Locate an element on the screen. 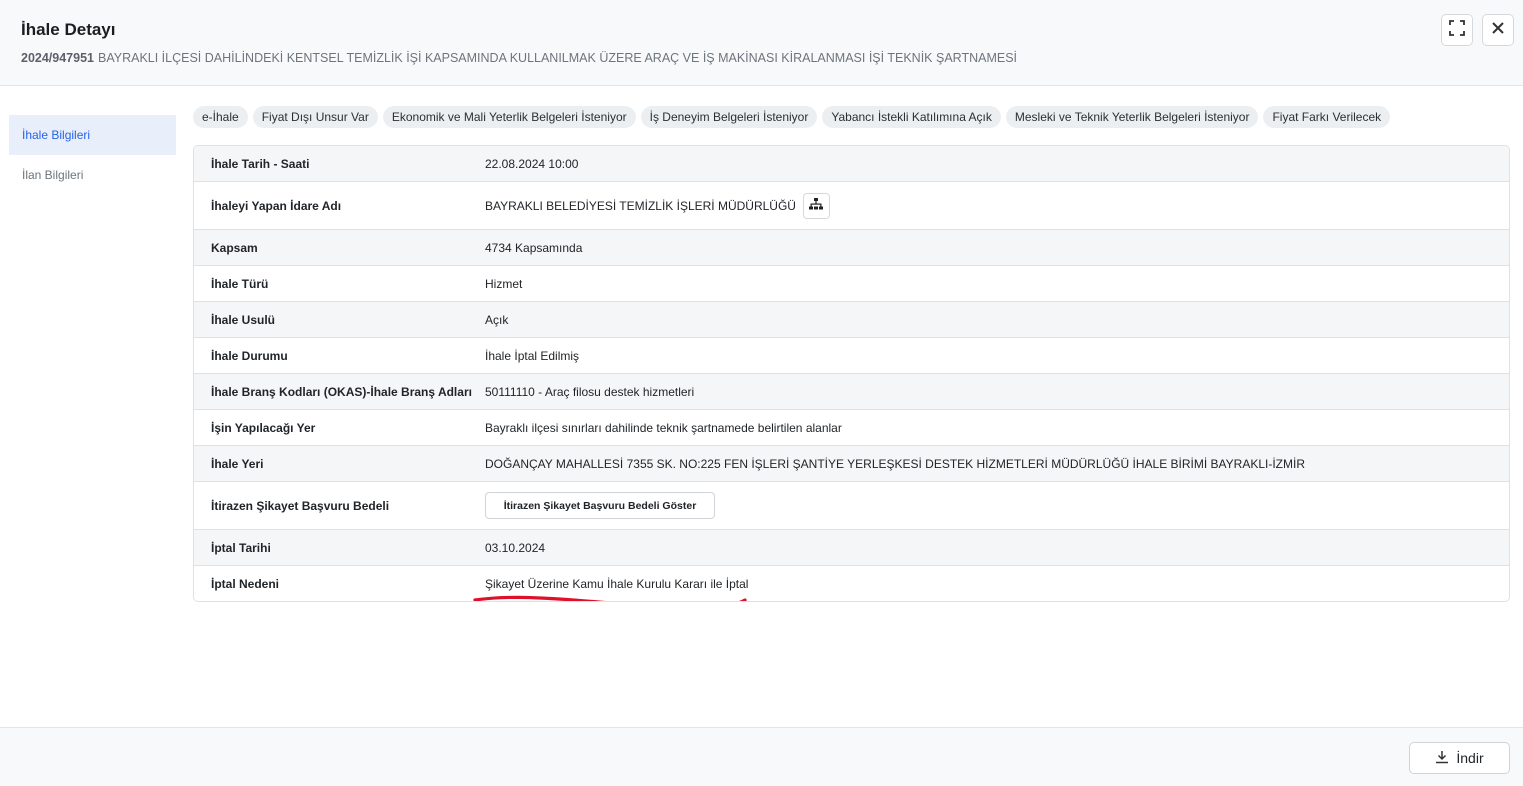 Image resolution: width=1523 pixels, height=786 pixels. row-label: İptal Tarihi is located at coordinates (241, 547).